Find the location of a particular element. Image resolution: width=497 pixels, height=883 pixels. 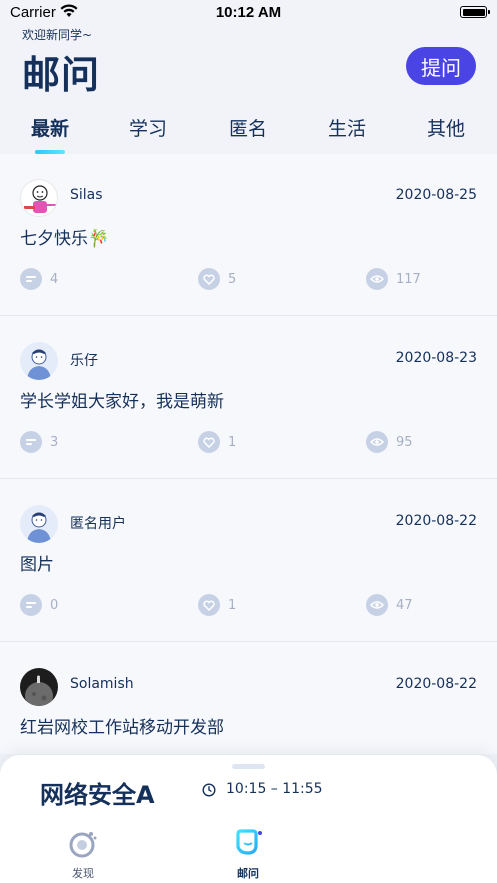

category-tabs: 最新 学习 匿名 生活 其他 is located at coordinates (248, 132).